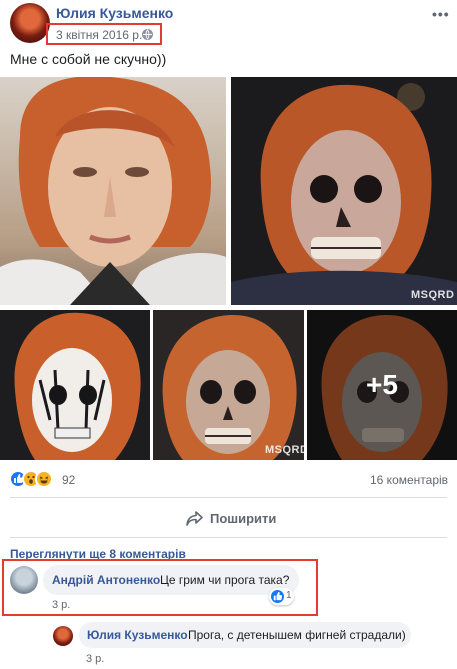  I want to click on post-text: Мне с собой не скучно)), so click(88, 59).